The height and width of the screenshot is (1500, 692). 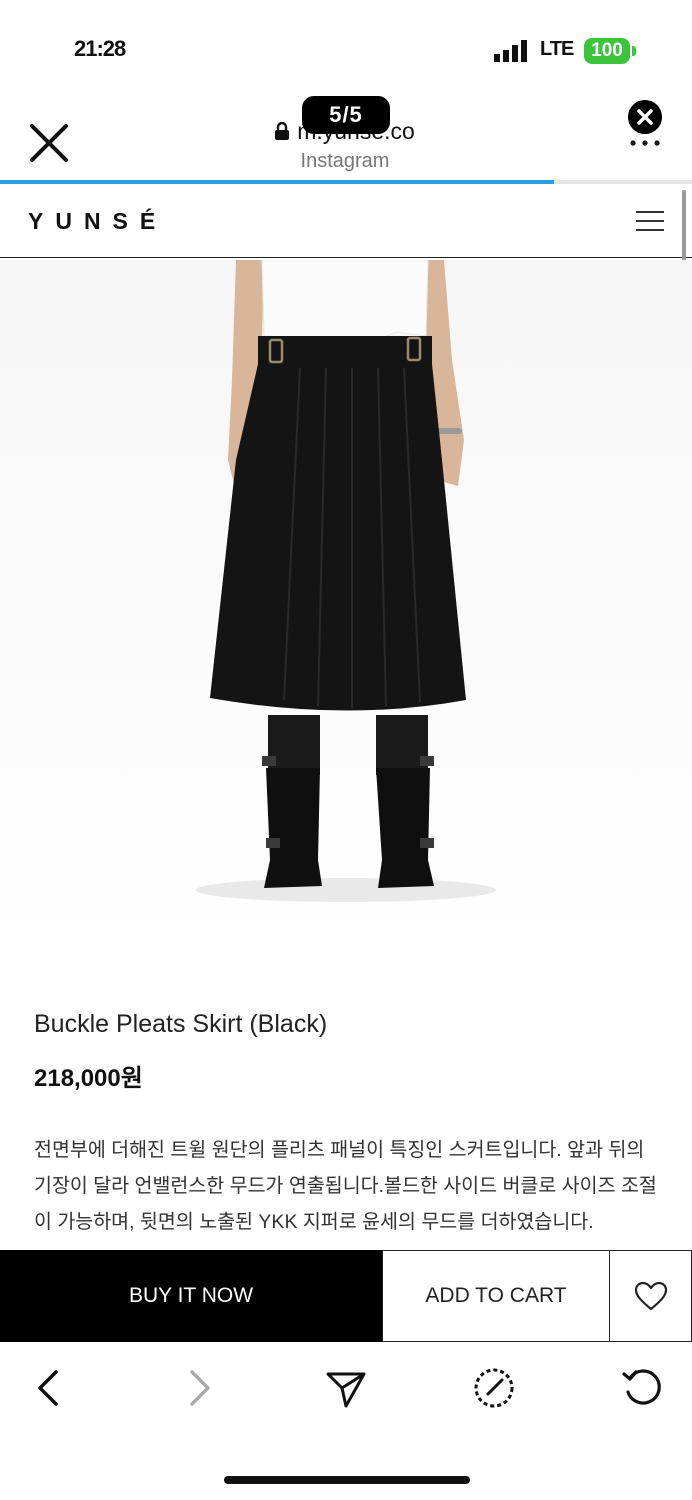 I want to click on wishlist-button, so click(x=651, y=1296).